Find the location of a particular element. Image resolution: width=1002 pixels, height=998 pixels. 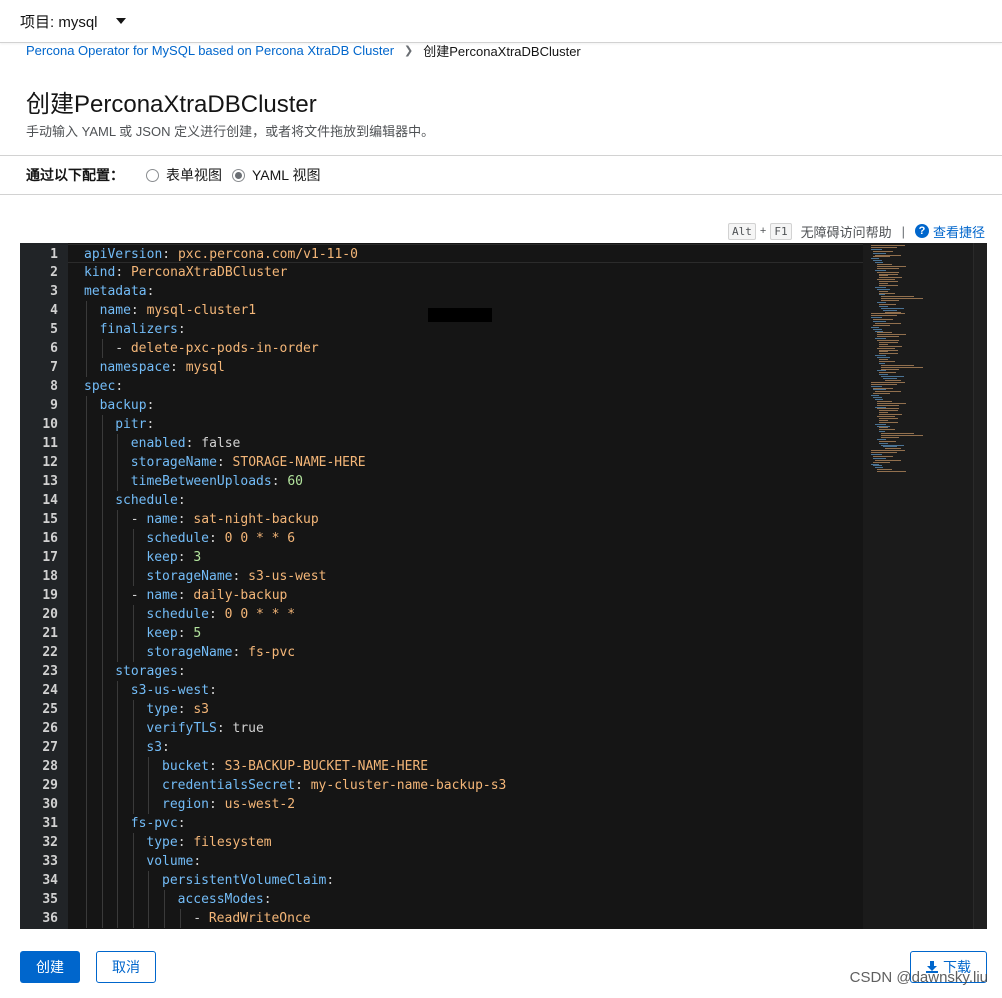

code-line: 26 verifyTLS: true is located at coordinates (452, 728).